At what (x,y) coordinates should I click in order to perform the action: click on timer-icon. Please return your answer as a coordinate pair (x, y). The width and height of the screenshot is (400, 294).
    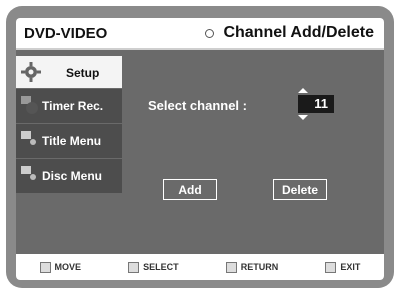
    Looking at the image, I should click on (29, 105).